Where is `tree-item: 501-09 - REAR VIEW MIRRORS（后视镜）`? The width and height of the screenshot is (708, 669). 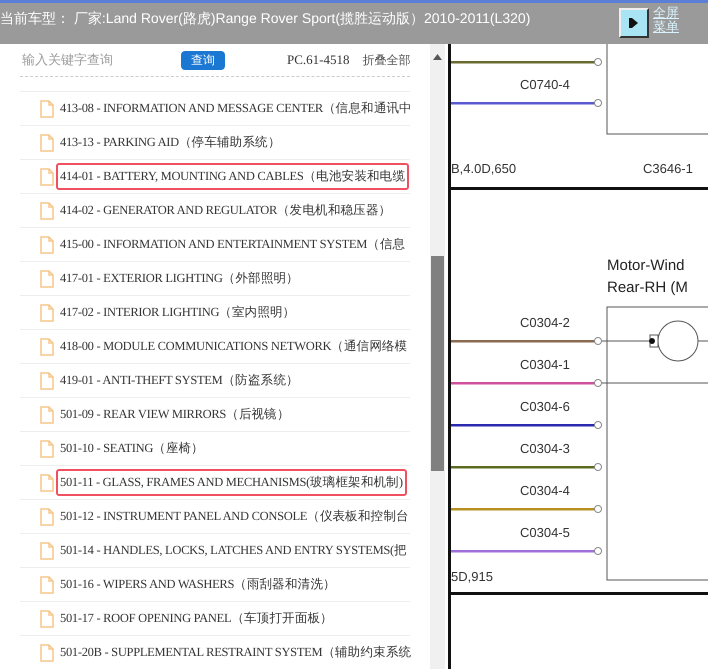
tree-item: 501-09 - REAR VIEW MIRRORS（后视镜） is located at coordinates (175, 414).